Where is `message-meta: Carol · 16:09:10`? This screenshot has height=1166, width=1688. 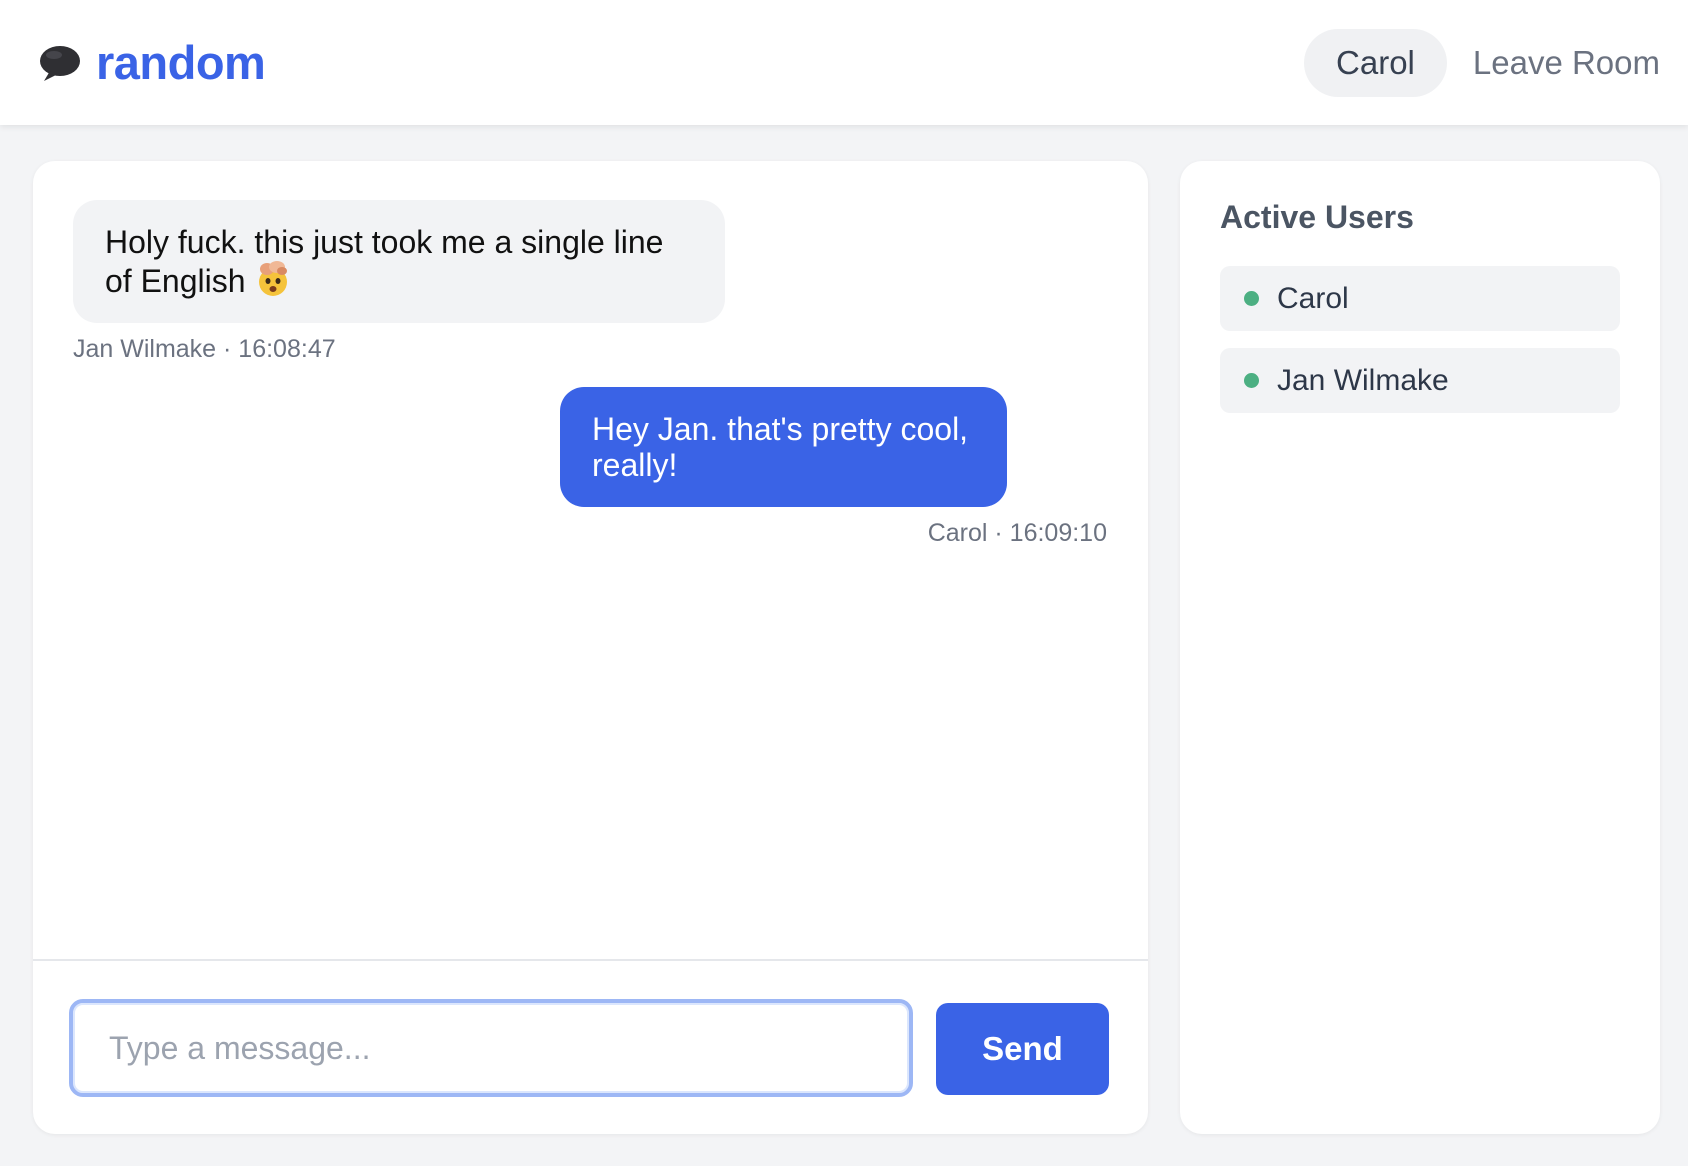
message-meta: Carol · 16:09:10 is located at coordinates (1017, 533).